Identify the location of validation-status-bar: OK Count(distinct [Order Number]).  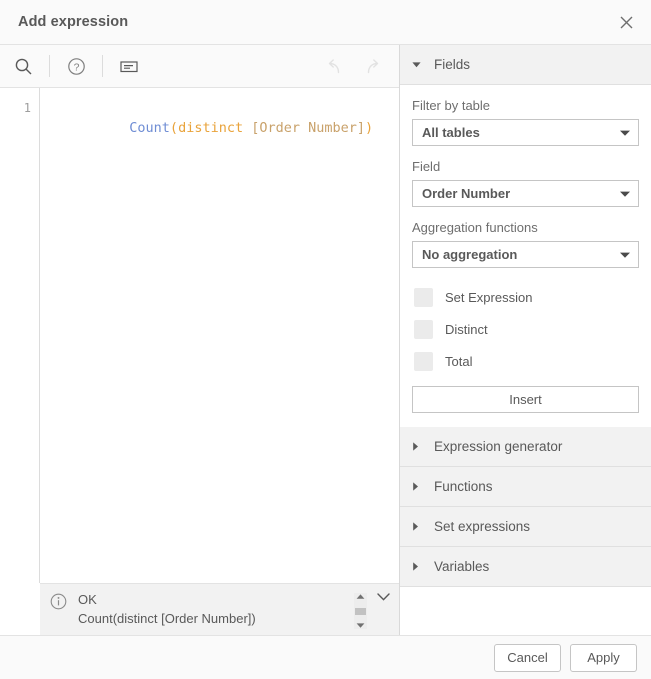
(219, 609).